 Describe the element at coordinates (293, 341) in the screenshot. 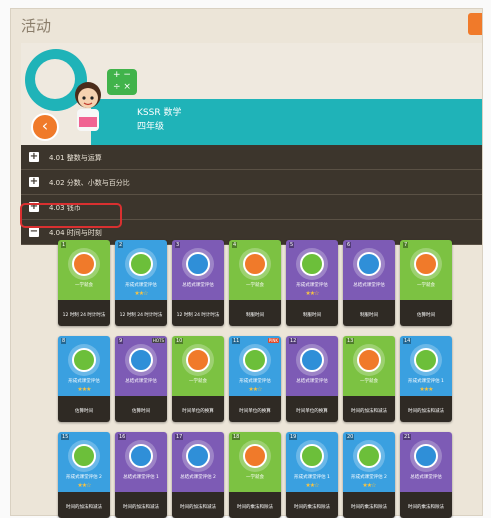

I see `activity-number: 12` at that location.